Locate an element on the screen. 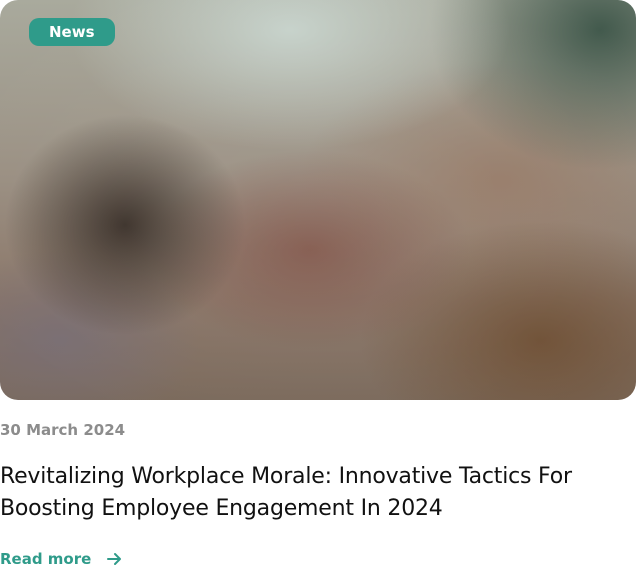 The width and height of the screenshot is (636, 569). arrow-right-icon is located at coordinates (114, 559).